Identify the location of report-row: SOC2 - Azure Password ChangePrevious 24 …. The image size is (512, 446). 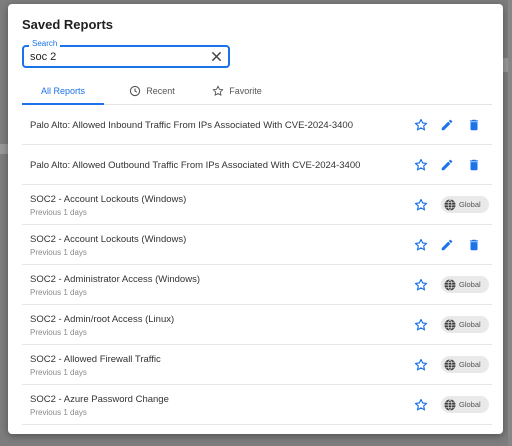
(257, 429).